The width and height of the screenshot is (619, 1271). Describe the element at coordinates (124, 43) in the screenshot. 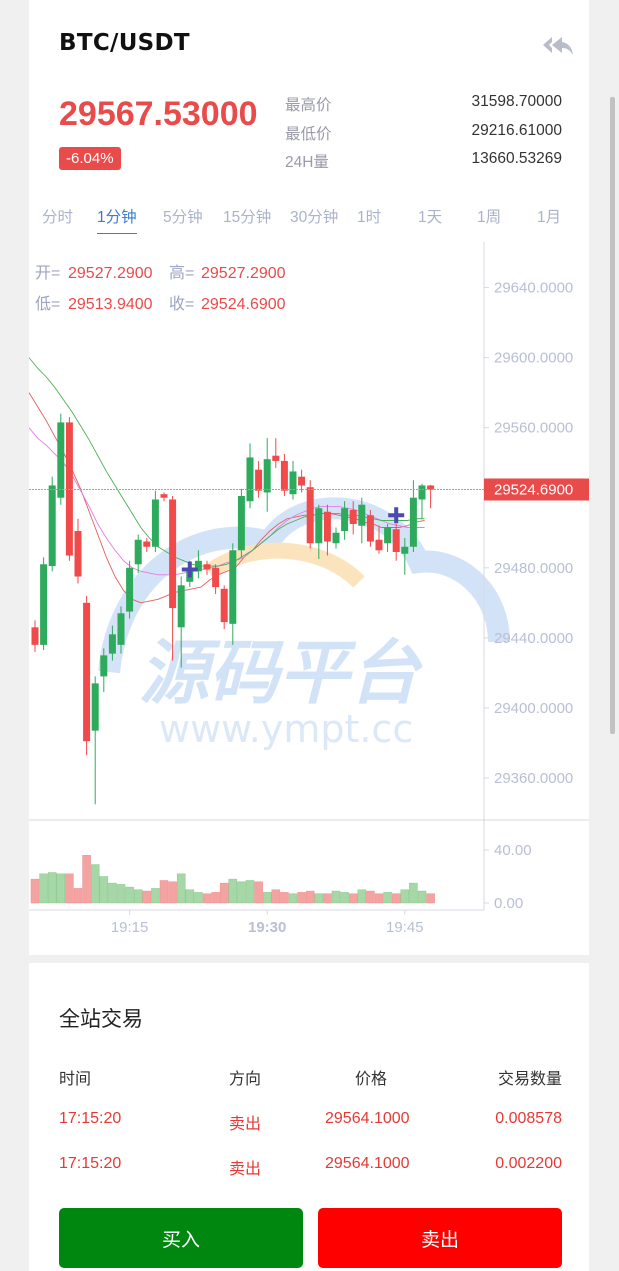

I see `pair-title: BTC/USDT` at that location.